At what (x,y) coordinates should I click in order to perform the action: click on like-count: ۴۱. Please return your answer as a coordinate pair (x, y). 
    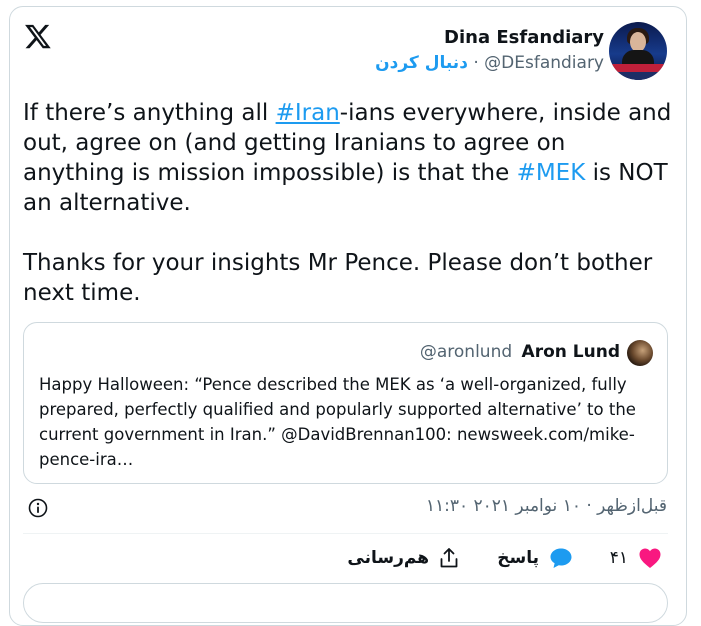
    Looking at the image, I should click on (618, 558).